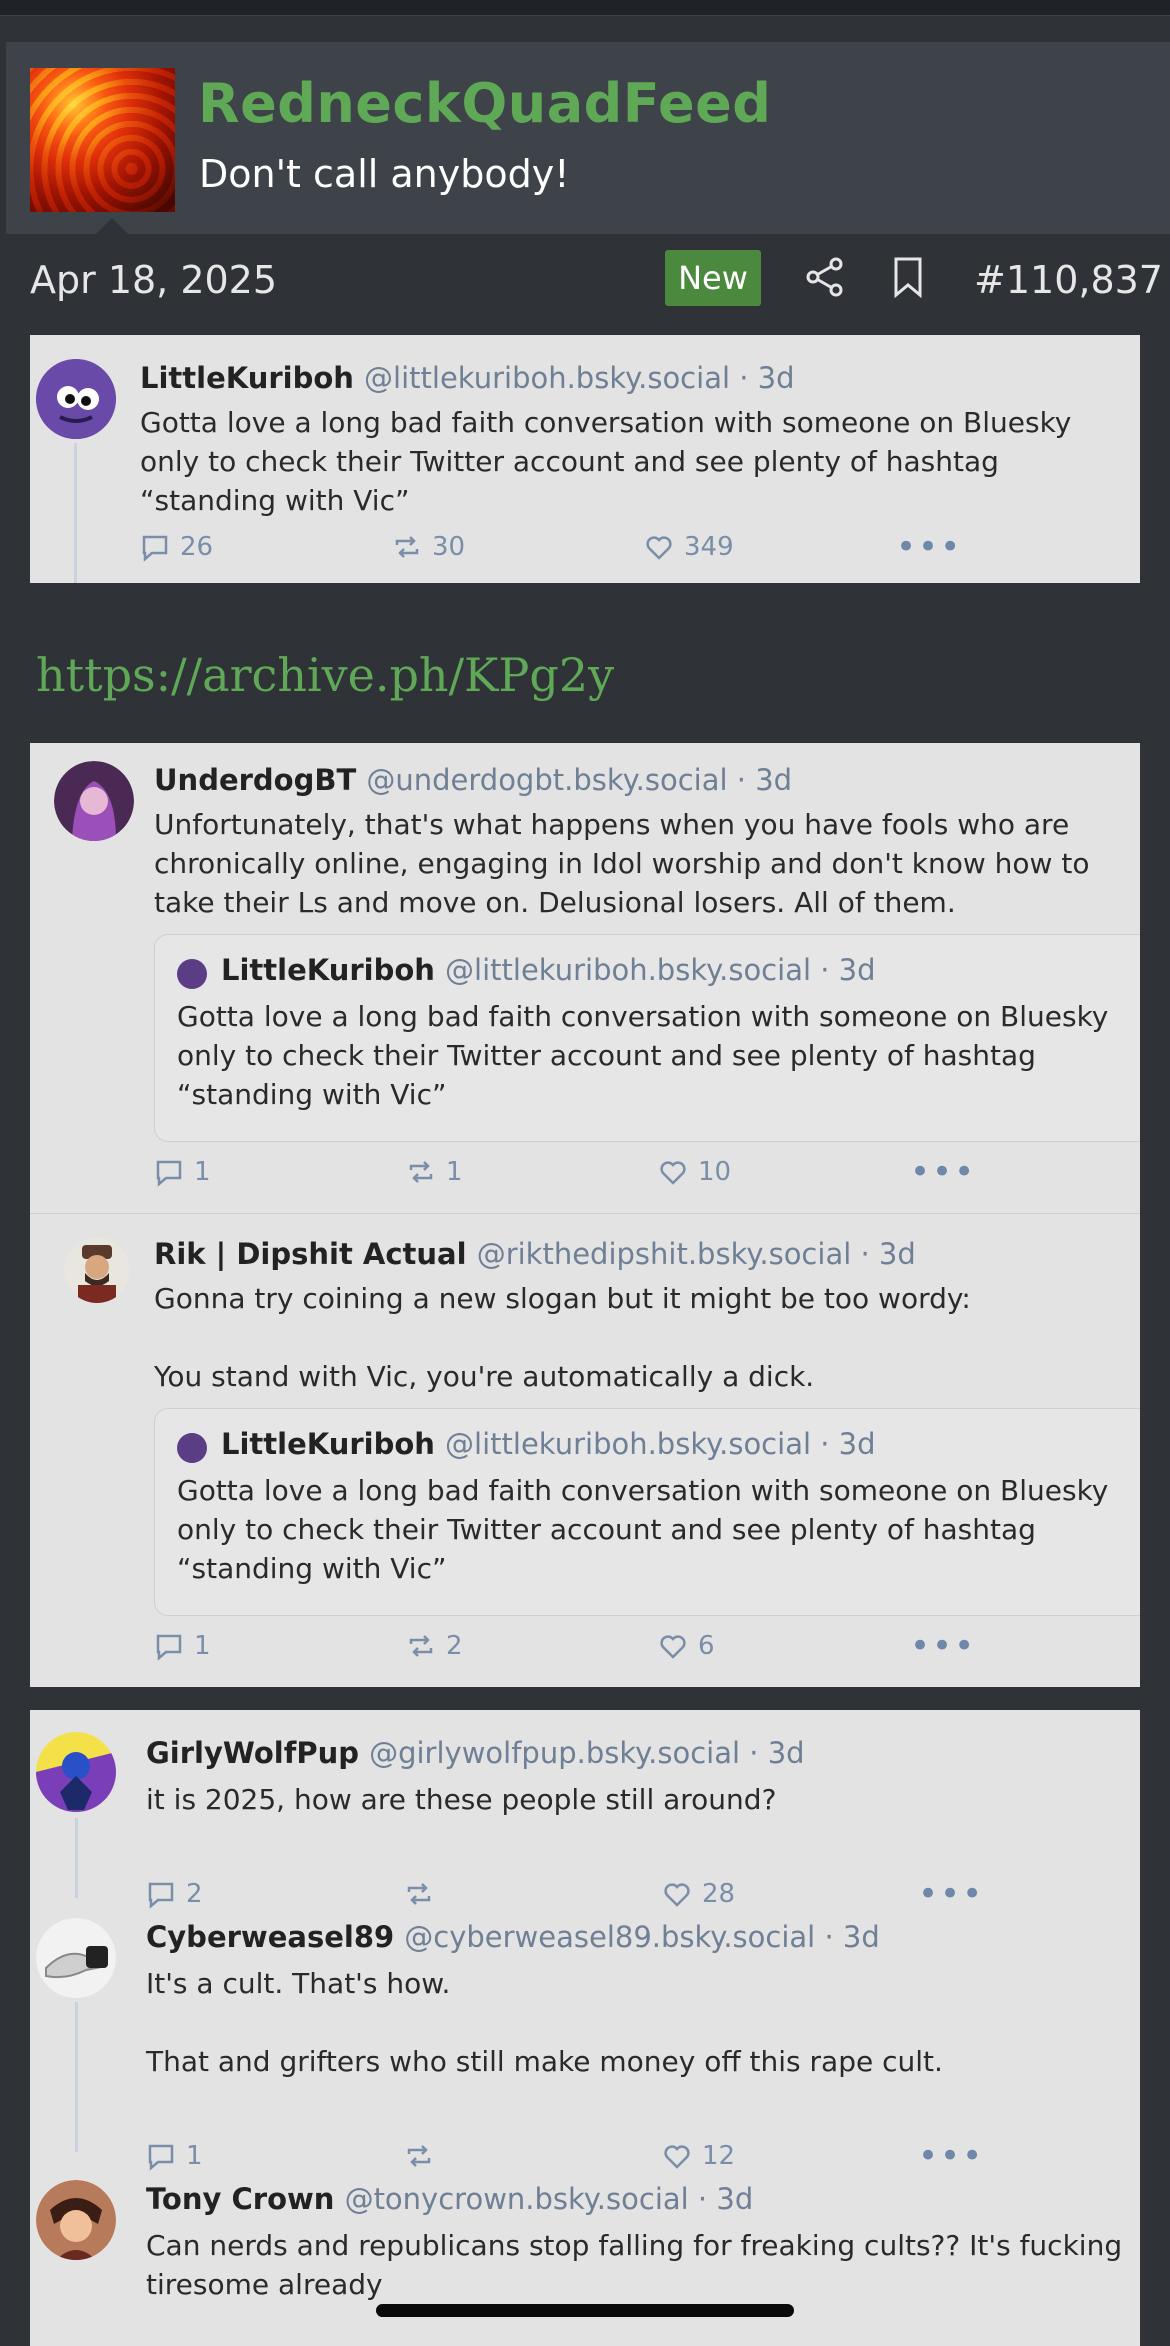  Describe the element at coordinates (586, 1753) in the screenshot. I see `author-handle: @girlywolfpup.bsky.social · 3d` at that location.